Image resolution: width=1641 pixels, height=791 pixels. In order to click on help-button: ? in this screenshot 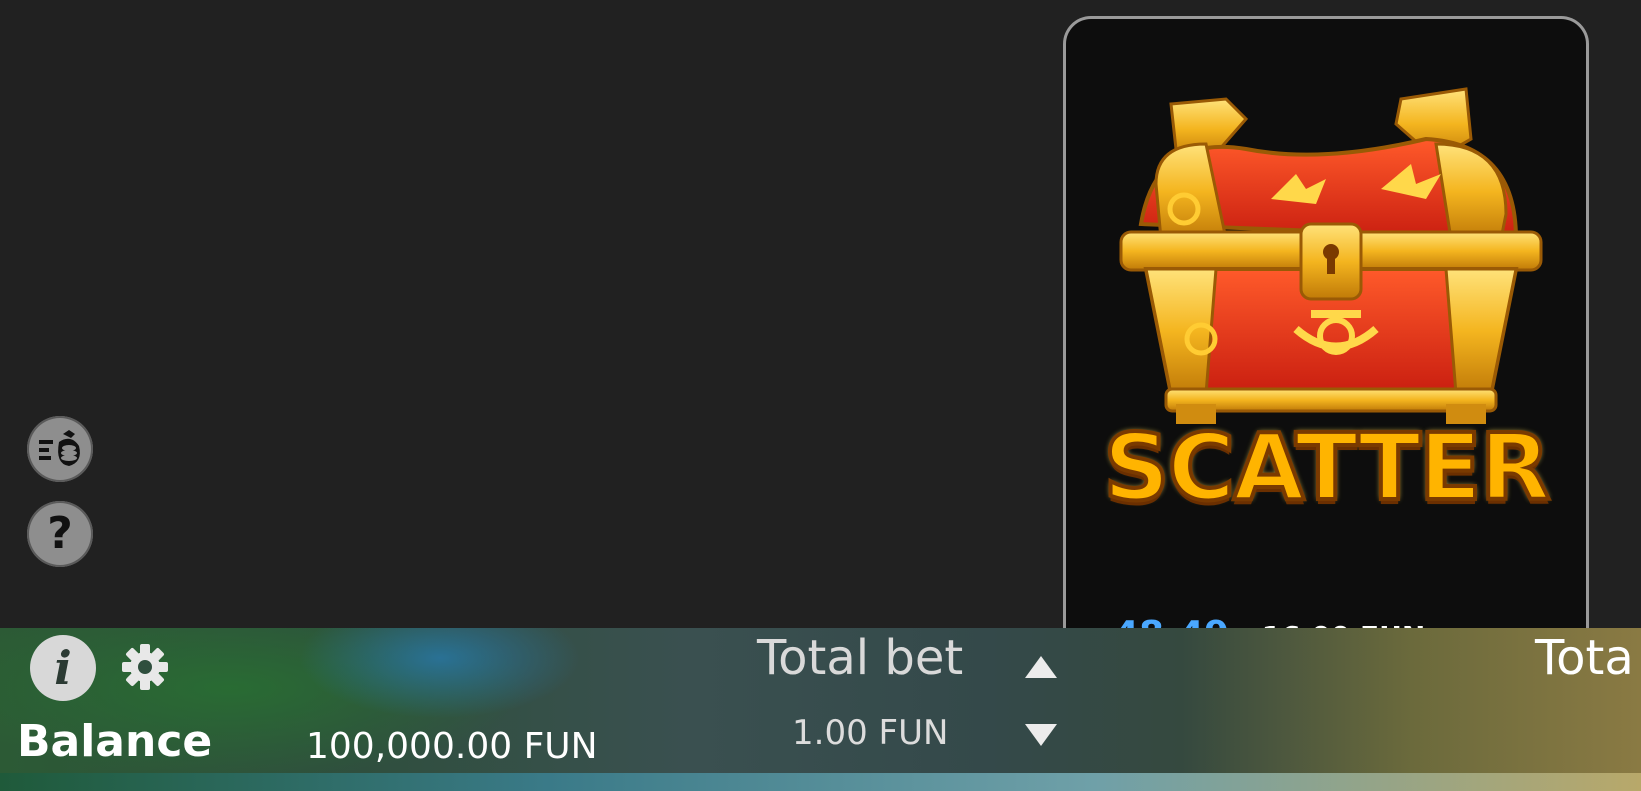, I will do `click(60, 534)`.